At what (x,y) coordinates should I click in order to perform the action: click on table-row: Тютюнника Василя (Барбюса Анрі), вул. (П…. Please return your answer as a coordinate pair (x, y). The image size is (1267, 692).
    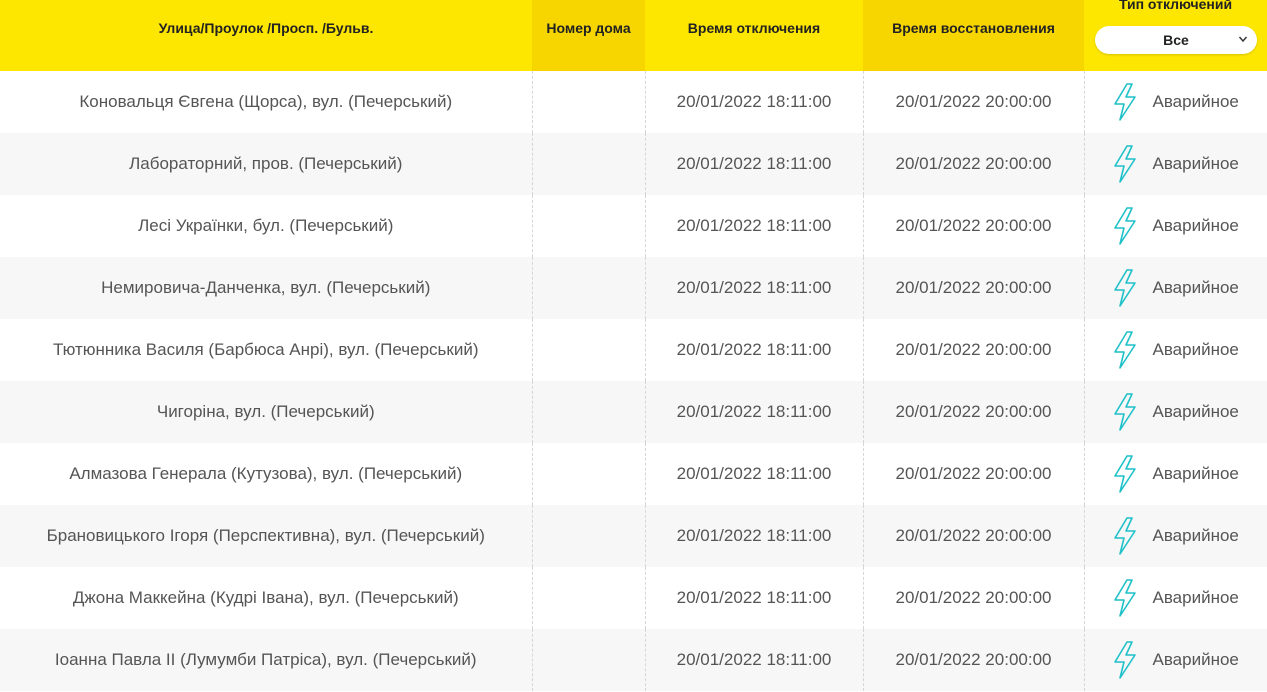
    Looking at the image, I should click on (633, 350).